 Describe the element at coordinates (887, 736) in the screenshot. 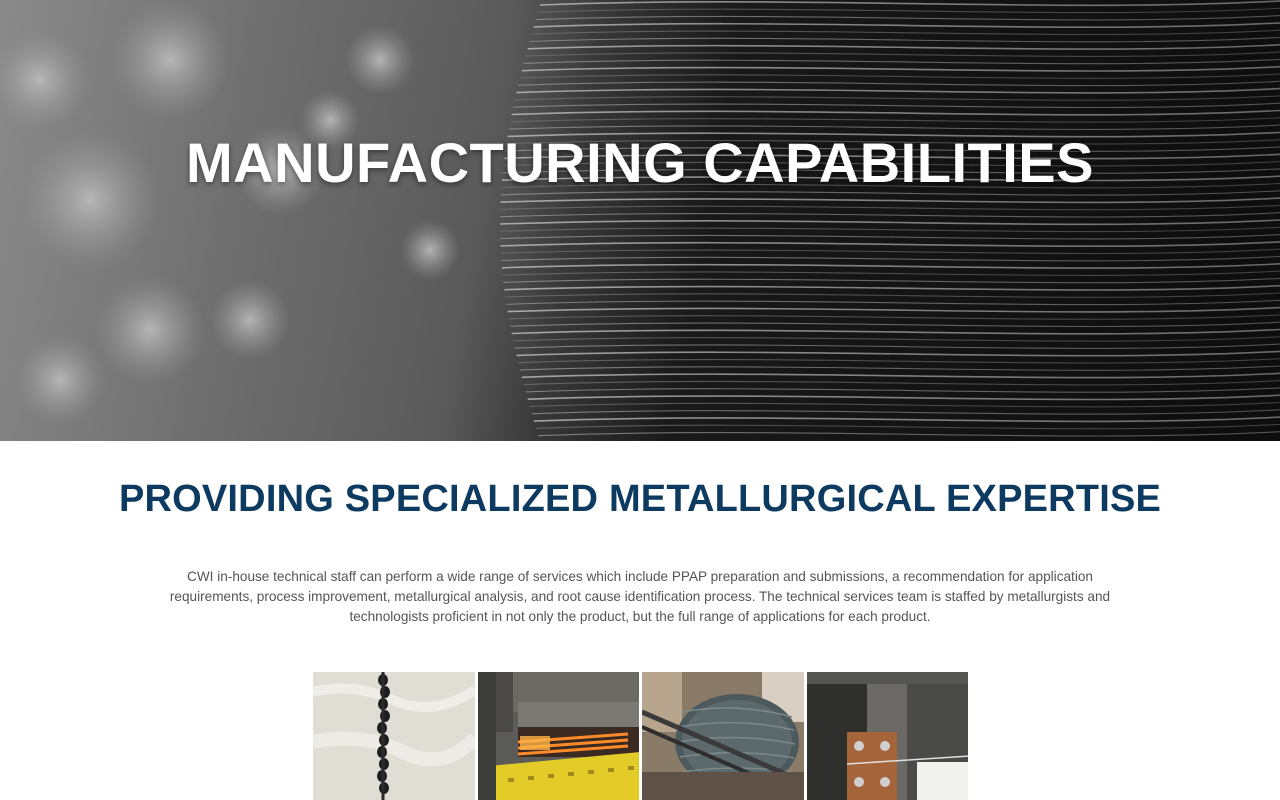

I see `wire-testing-fixture-photo` at that location.